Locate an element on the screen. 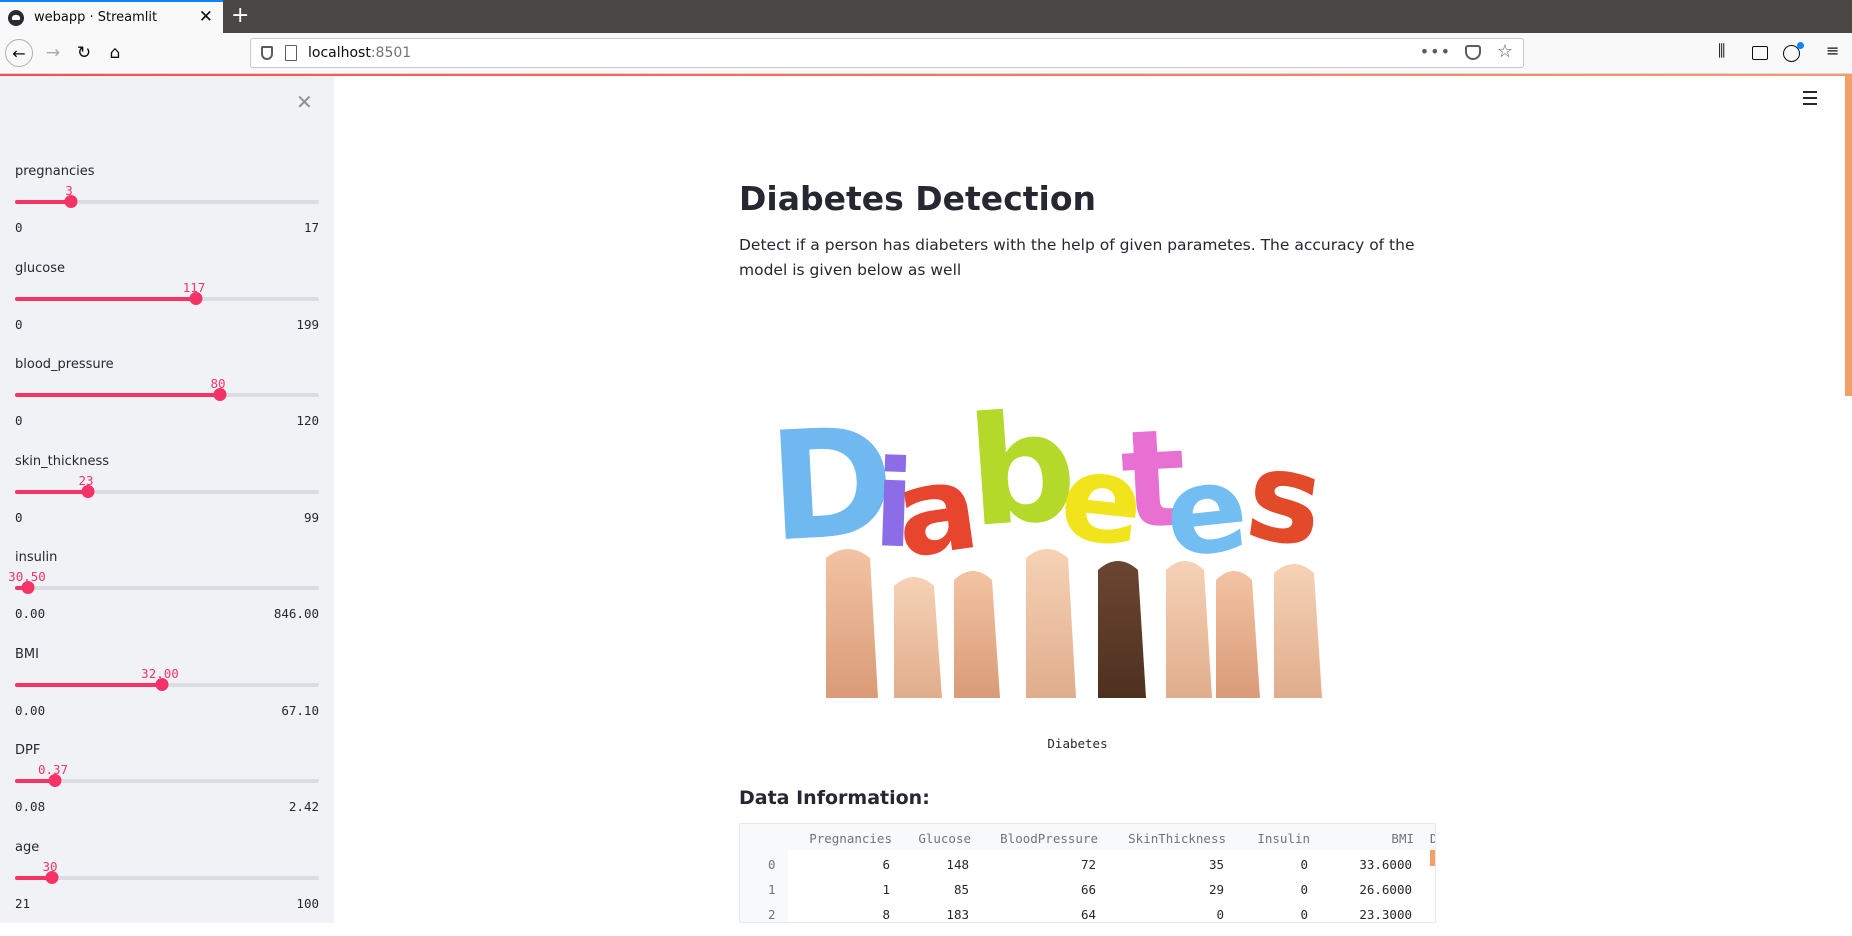  table-cell: 1 is located at coordinates (886, 889).